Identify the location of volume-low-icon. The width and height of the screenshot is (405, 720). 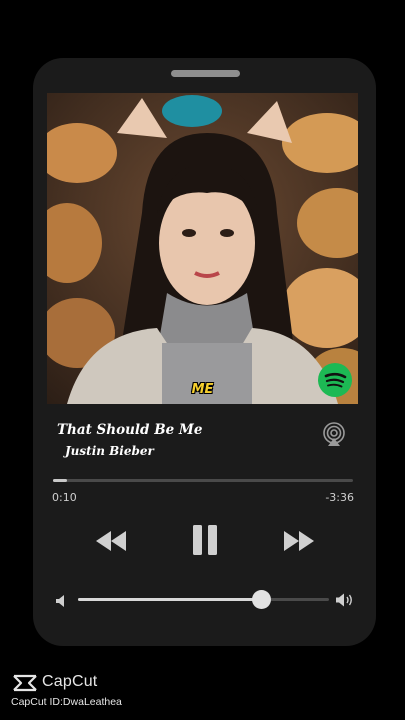
(61, 600).